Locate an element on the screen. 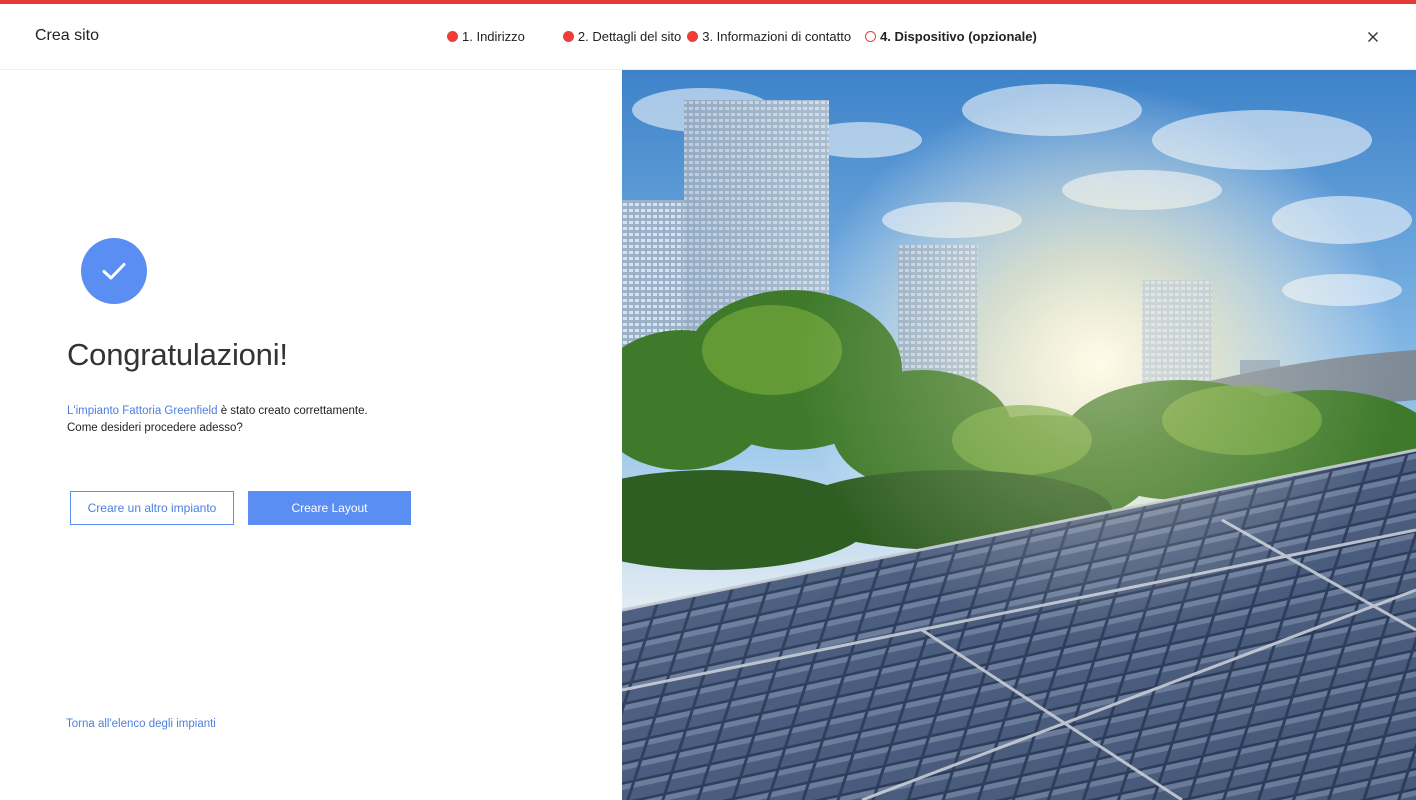  page-title: Crea sito is located at coordinates (67, 35).